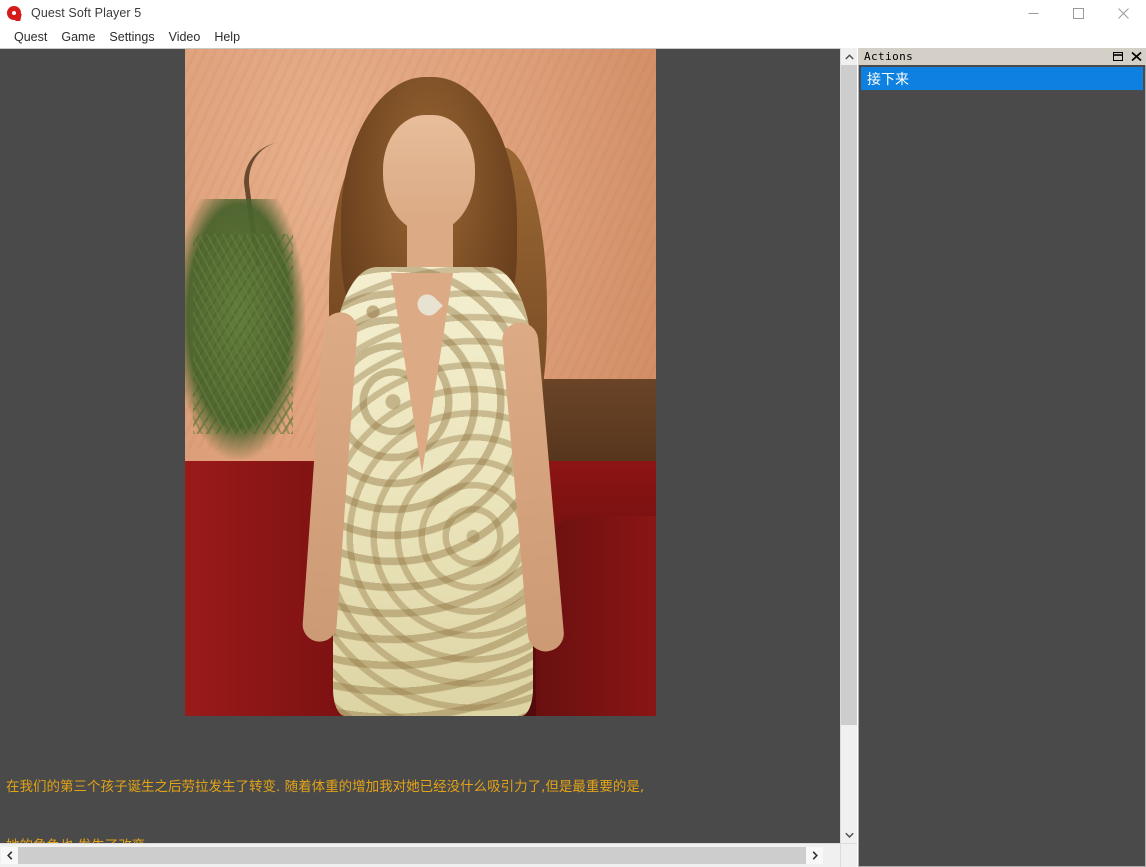 The height and width of the screenshot is (867, 1146). I want to click on quest-logo-icon, so click(15, 13).